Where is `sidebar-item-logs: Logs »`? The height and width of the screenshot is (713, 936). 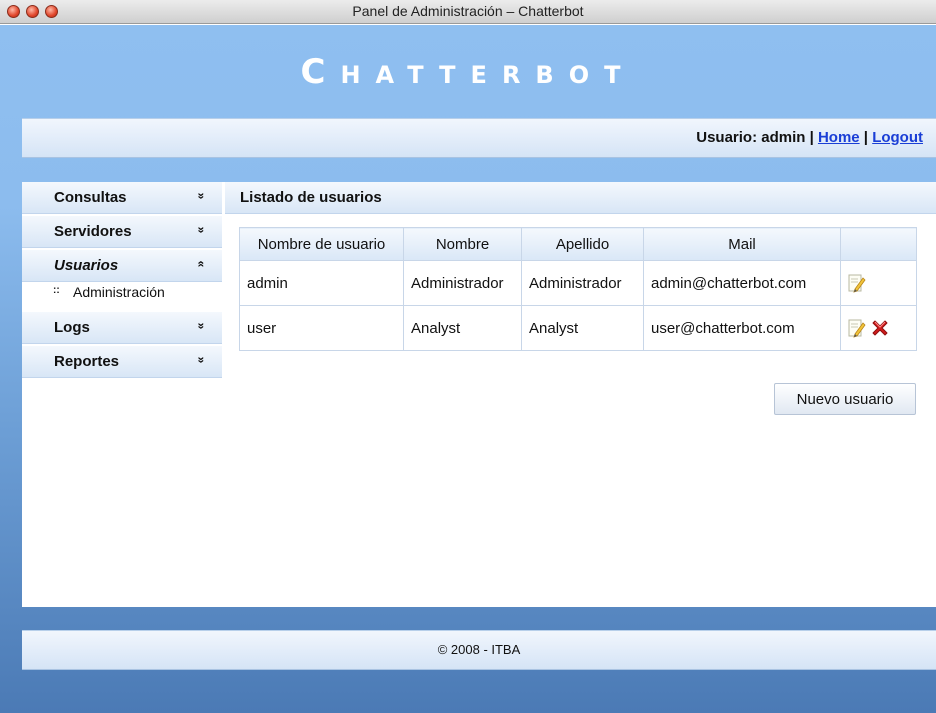 sidebar-item-logs: Logs » is located at coordinates (122, 328).